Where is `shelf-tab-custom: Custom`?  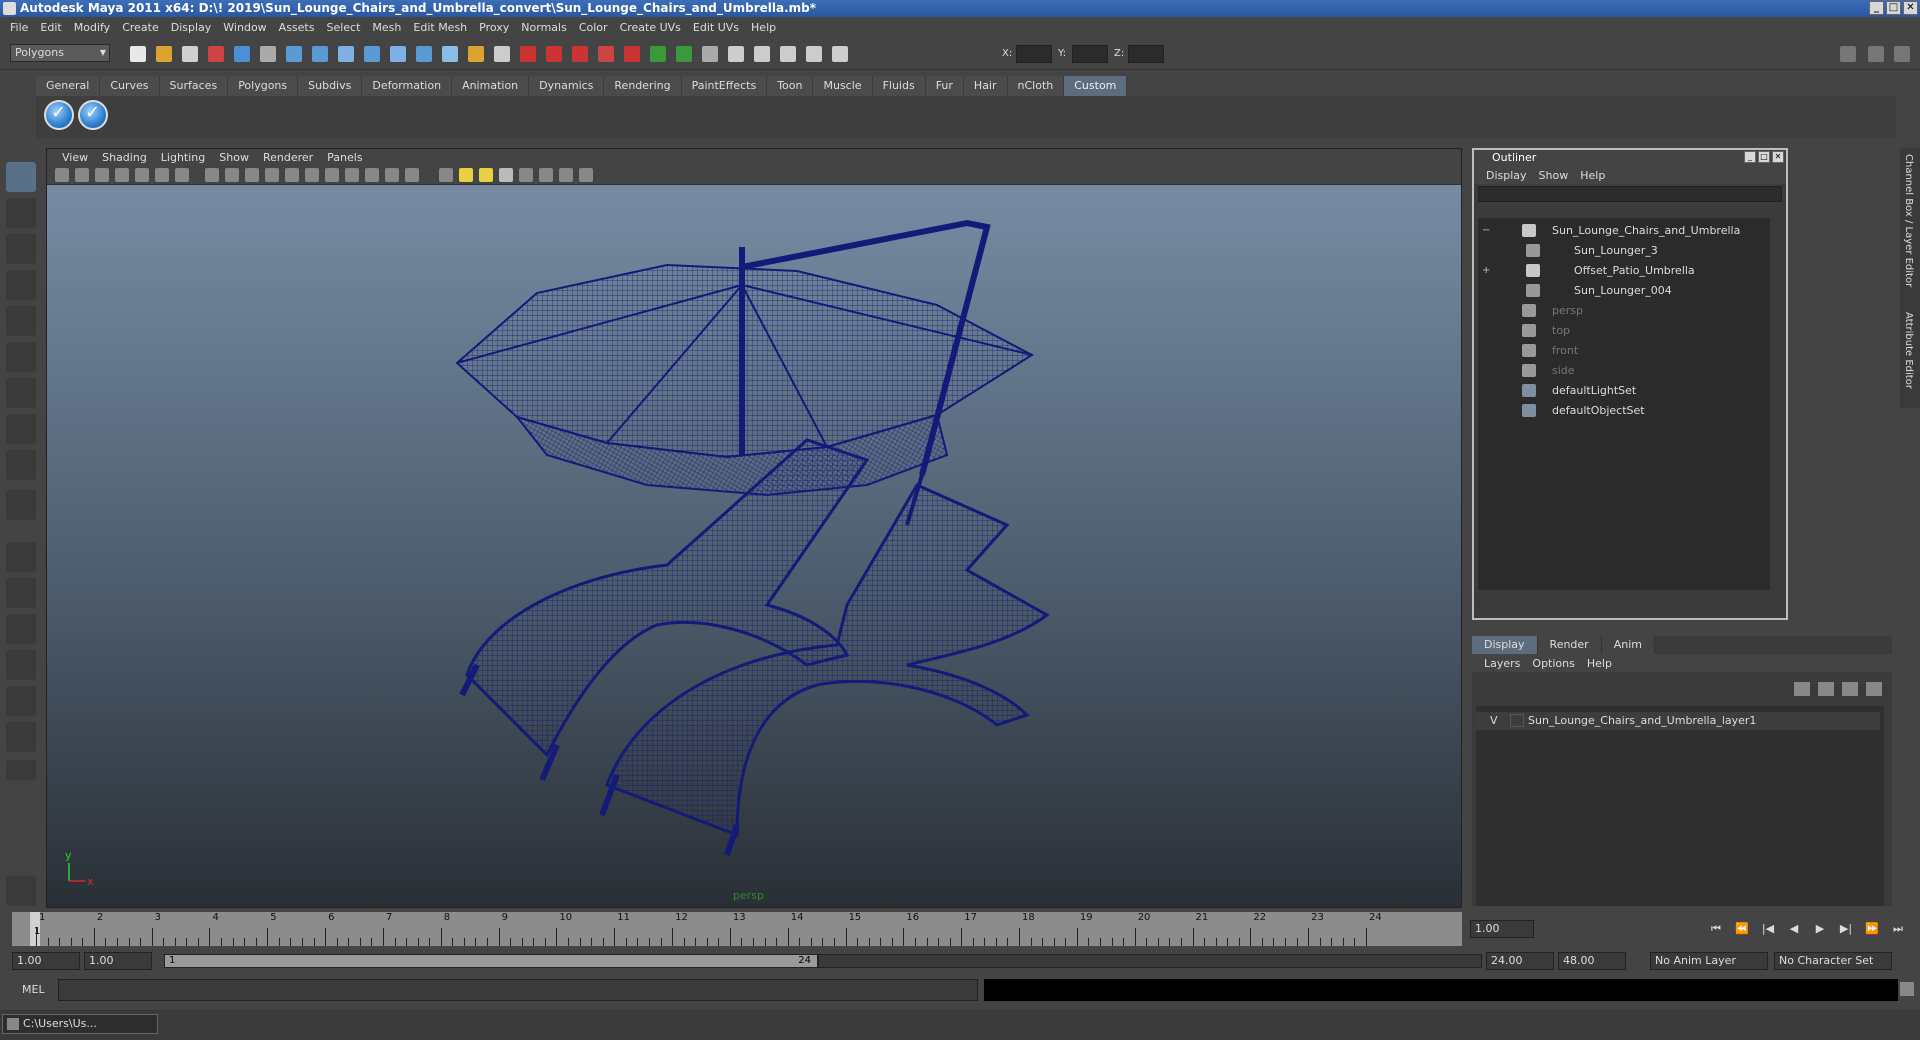
shelf-tab-custom: Custom is located at coordinates (1096, 86).